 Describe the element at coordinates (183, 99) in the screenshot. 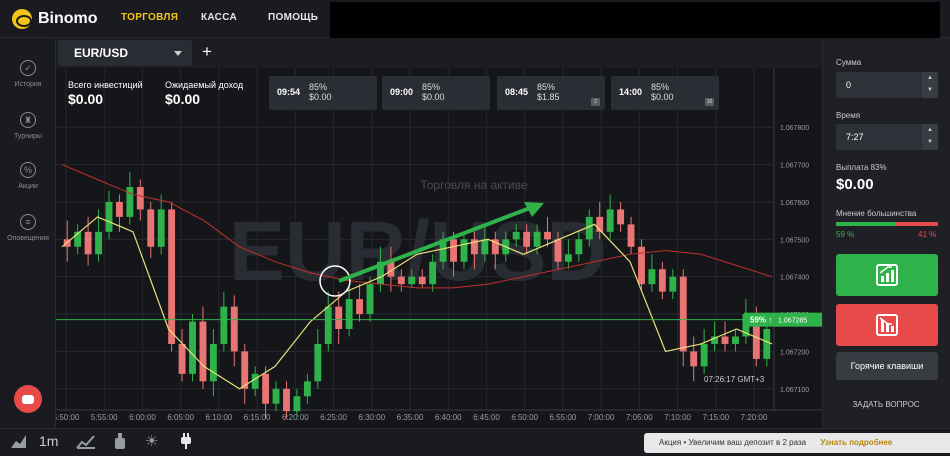

I see `expected-income-value: $0.00` at that location.